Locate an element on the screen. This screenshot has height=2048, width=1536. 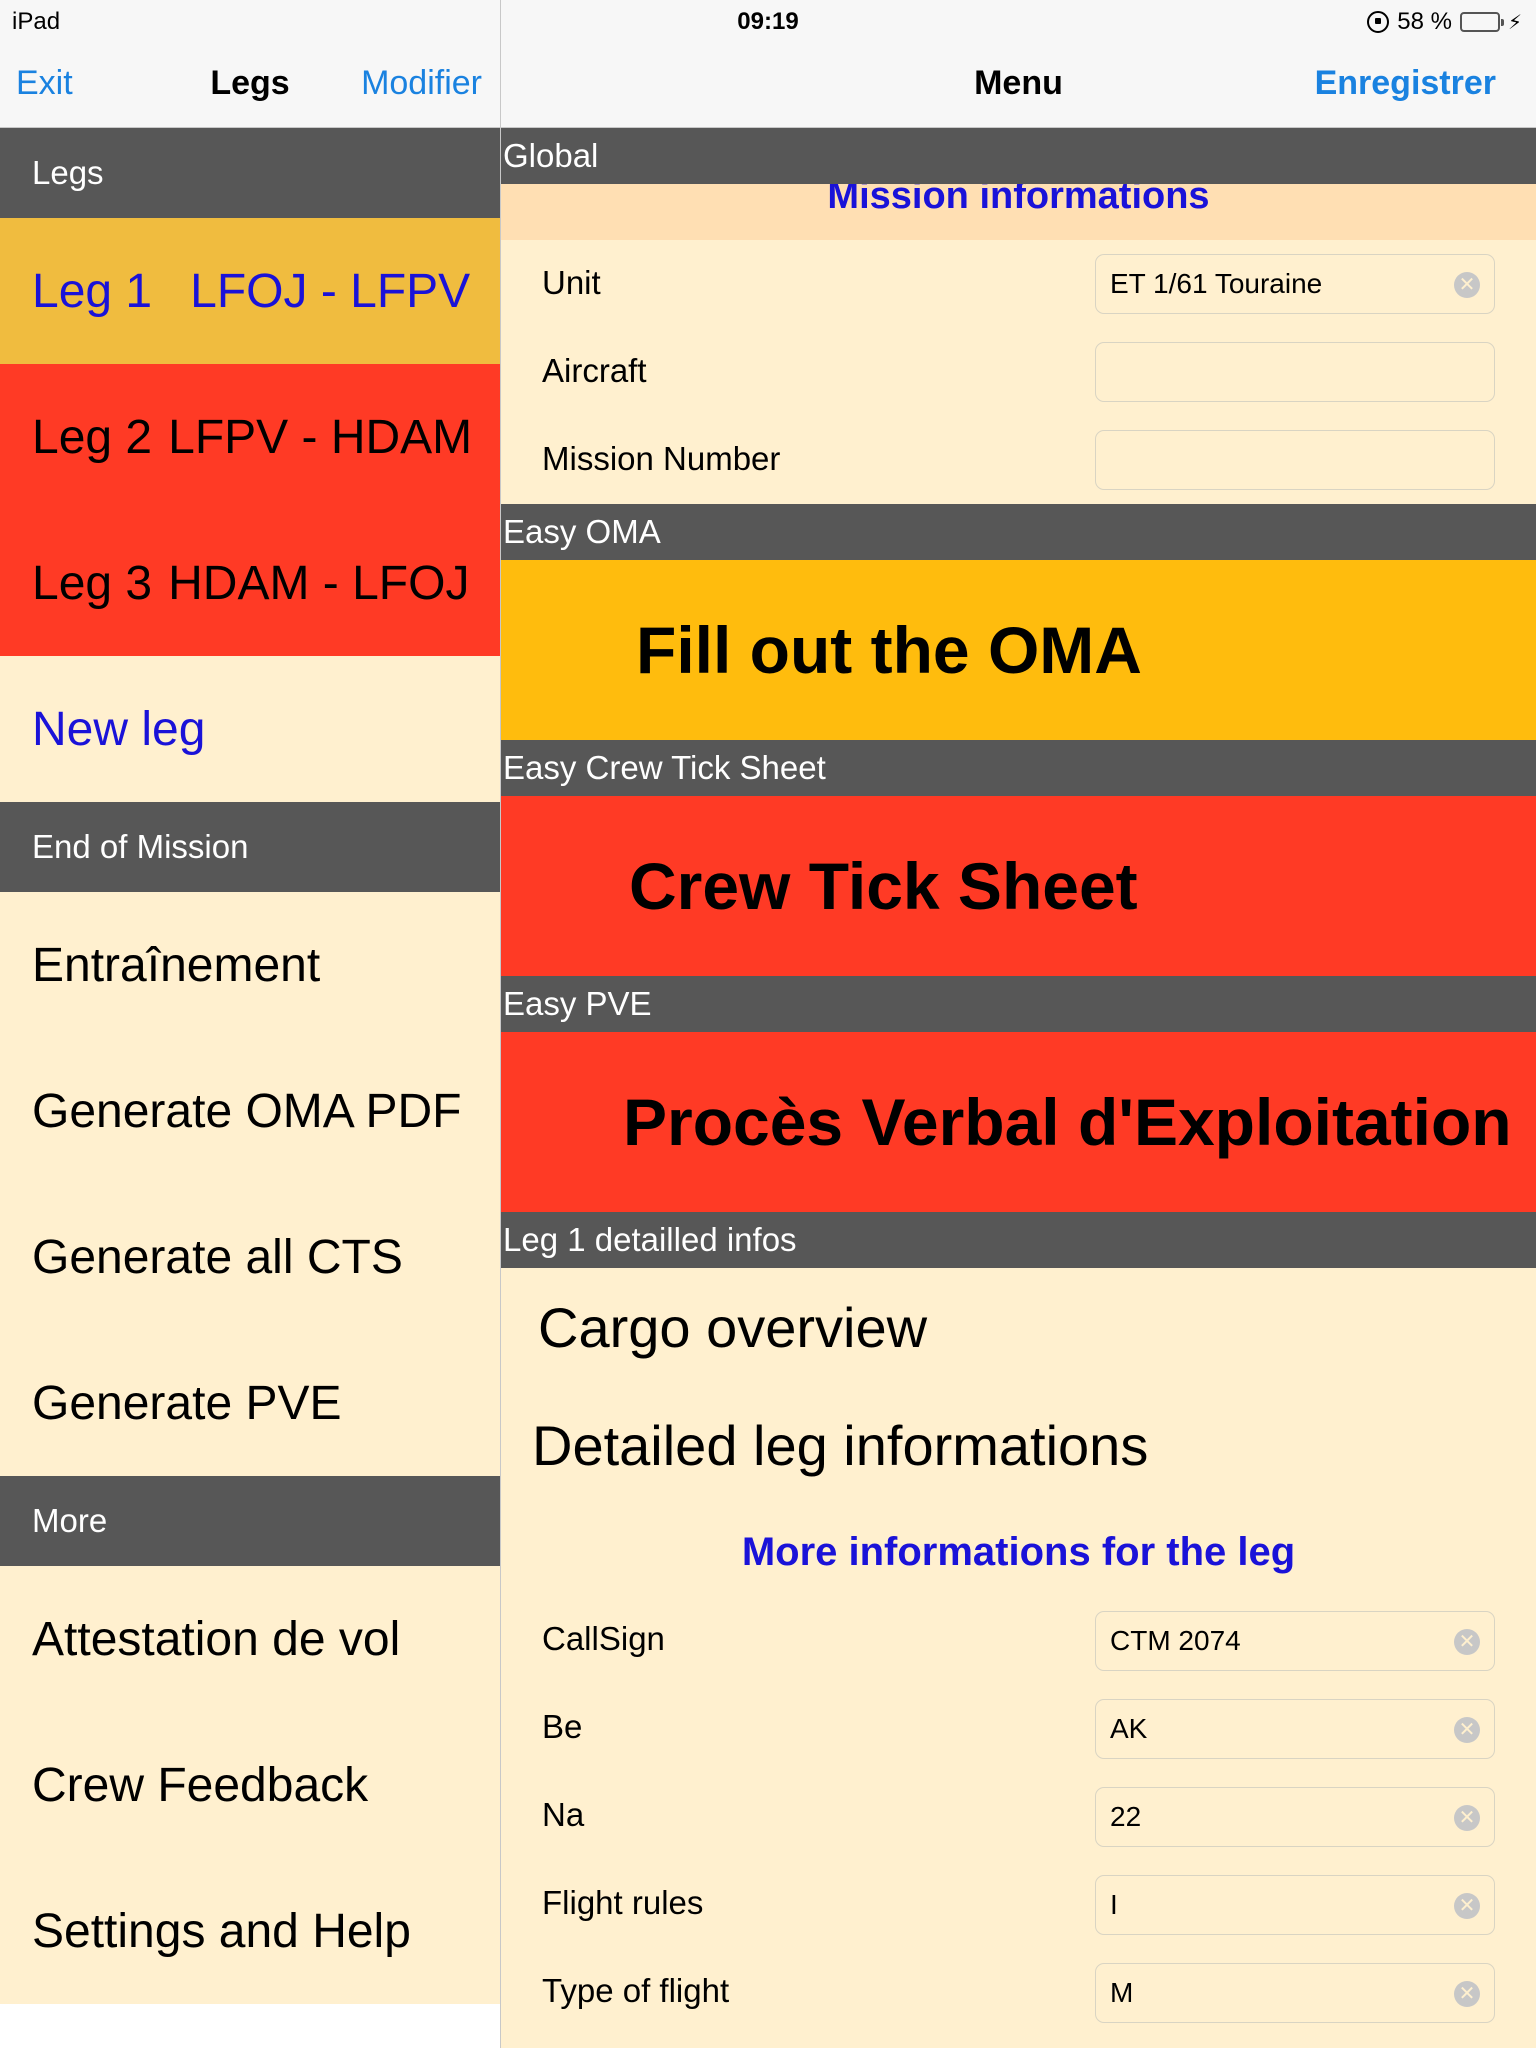
aircraft-field is located at coordinates (1295, 372).